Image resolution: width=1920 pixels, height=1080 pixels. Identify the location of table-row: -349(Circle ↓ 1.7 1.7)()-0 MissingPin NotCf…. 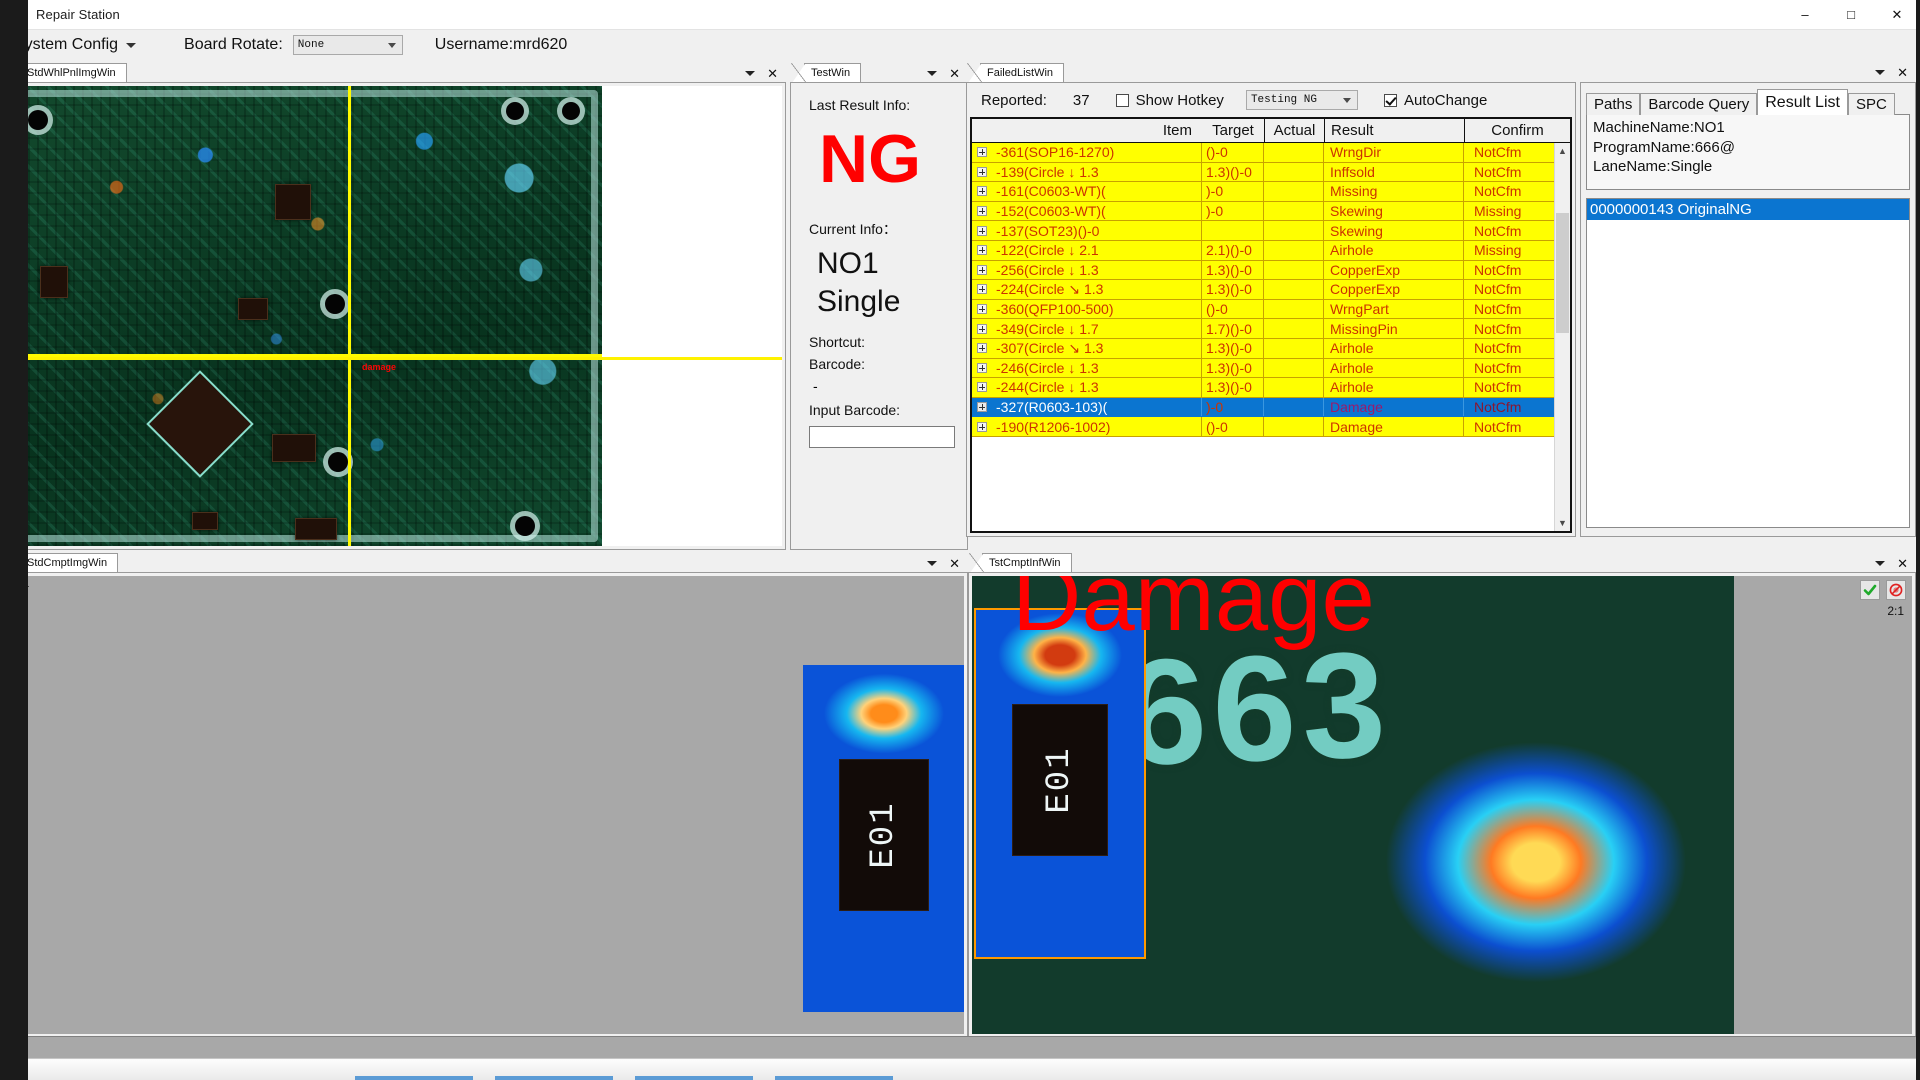
(1263, 329).